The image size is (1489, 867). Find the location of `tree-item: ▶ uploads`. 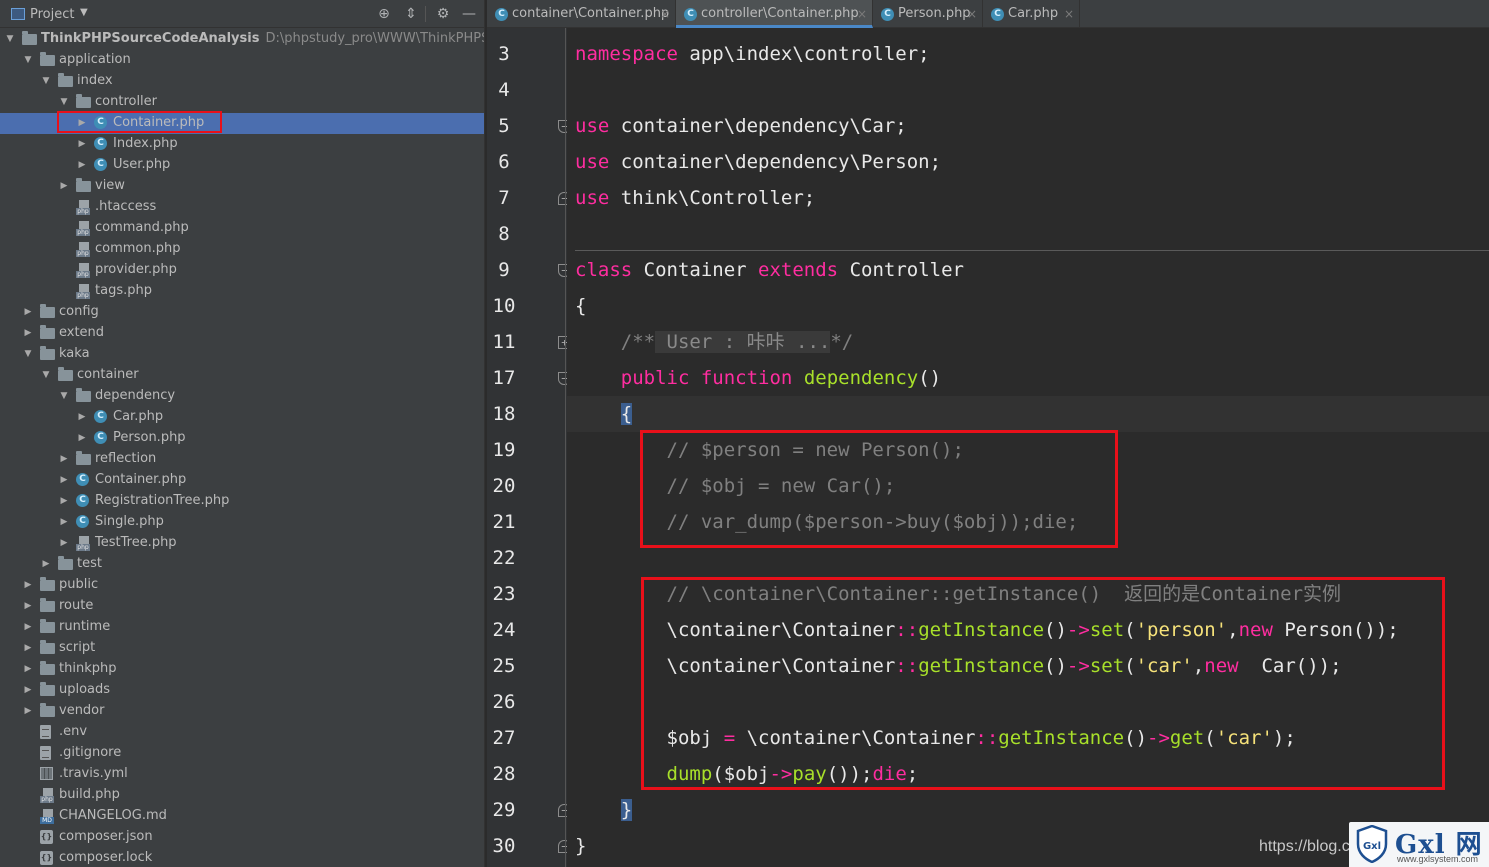

tree-item: ▶ uploads is located at coordinates (242, 690).